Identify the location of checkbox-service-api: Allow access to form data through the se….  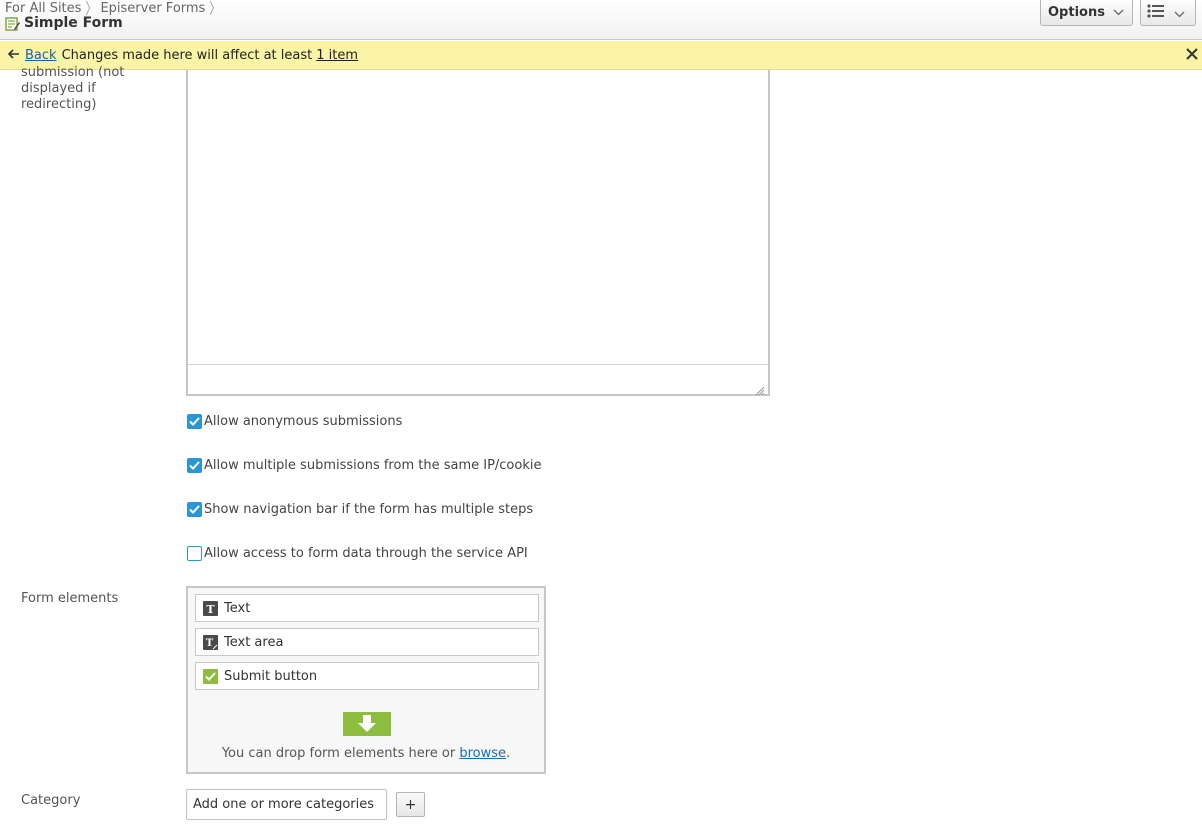
(357, 553).